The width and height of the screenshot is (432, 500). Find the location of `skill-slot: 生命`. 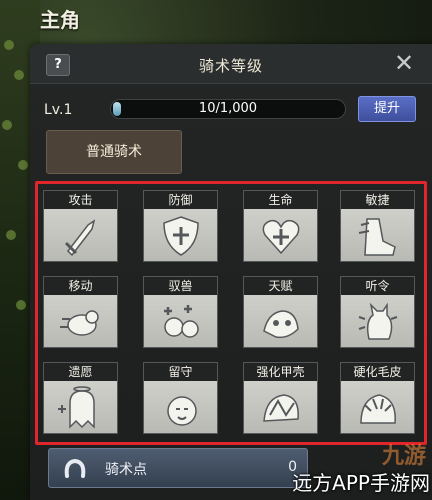

skill-slot: 生命 is located at coordinates (280, 226).